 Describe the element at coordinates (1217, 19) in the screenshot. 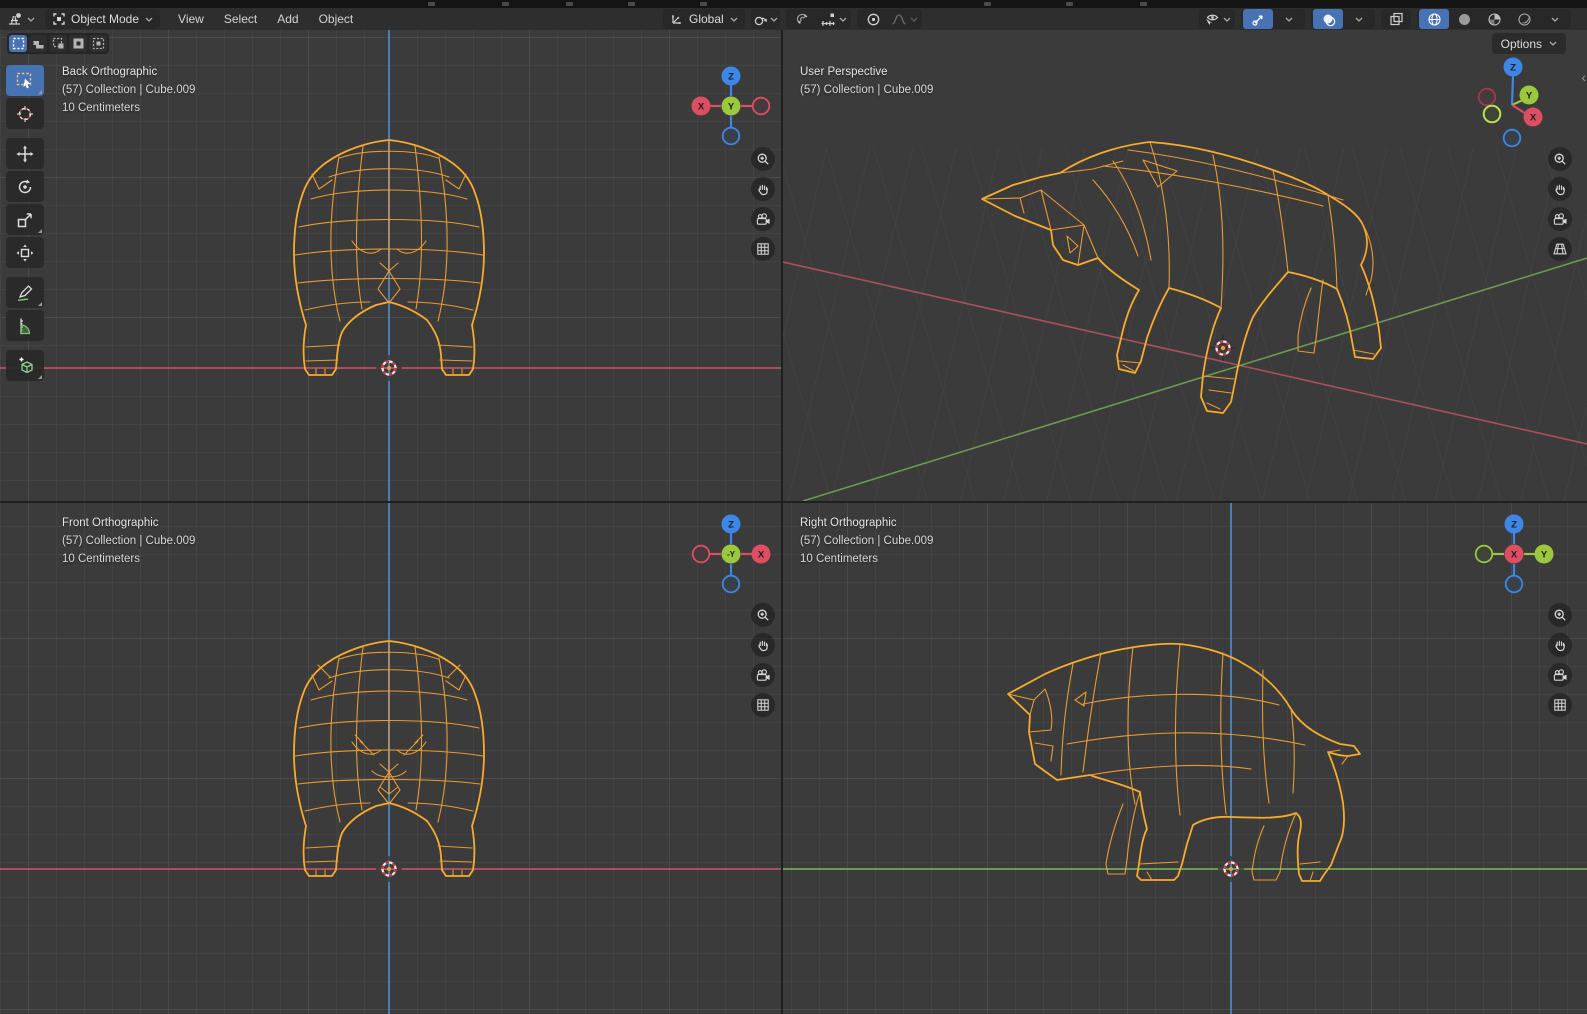

I see `show-object-types-dropdown` at that location.